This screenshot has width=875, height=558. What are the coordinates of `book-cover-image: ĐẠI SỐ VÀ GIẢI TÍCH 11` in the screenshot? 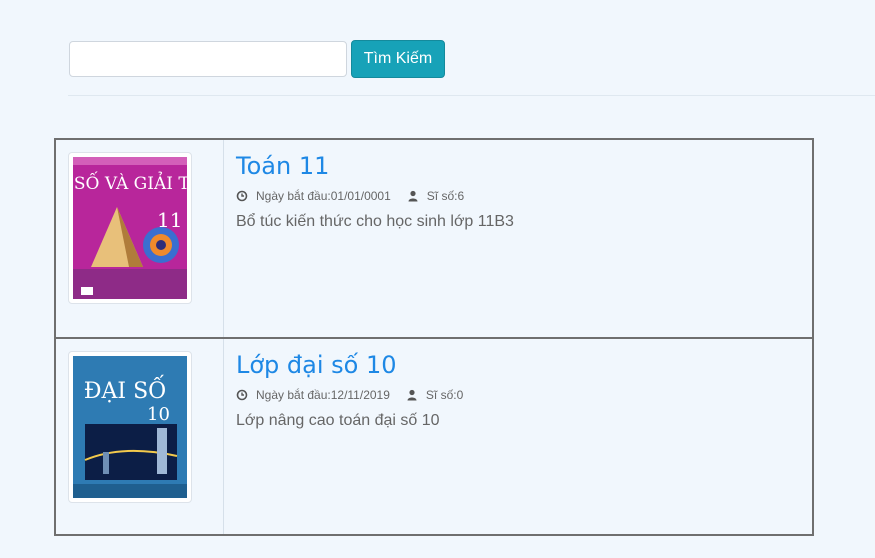 It's located at (130, 228).